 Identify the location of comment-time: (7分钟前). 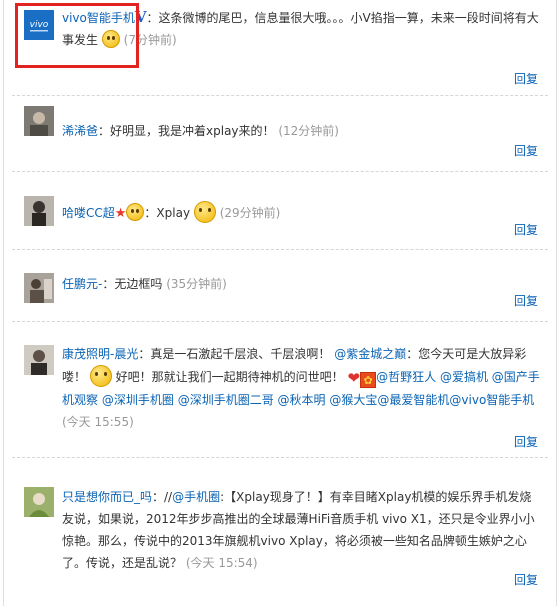
(150, 40).